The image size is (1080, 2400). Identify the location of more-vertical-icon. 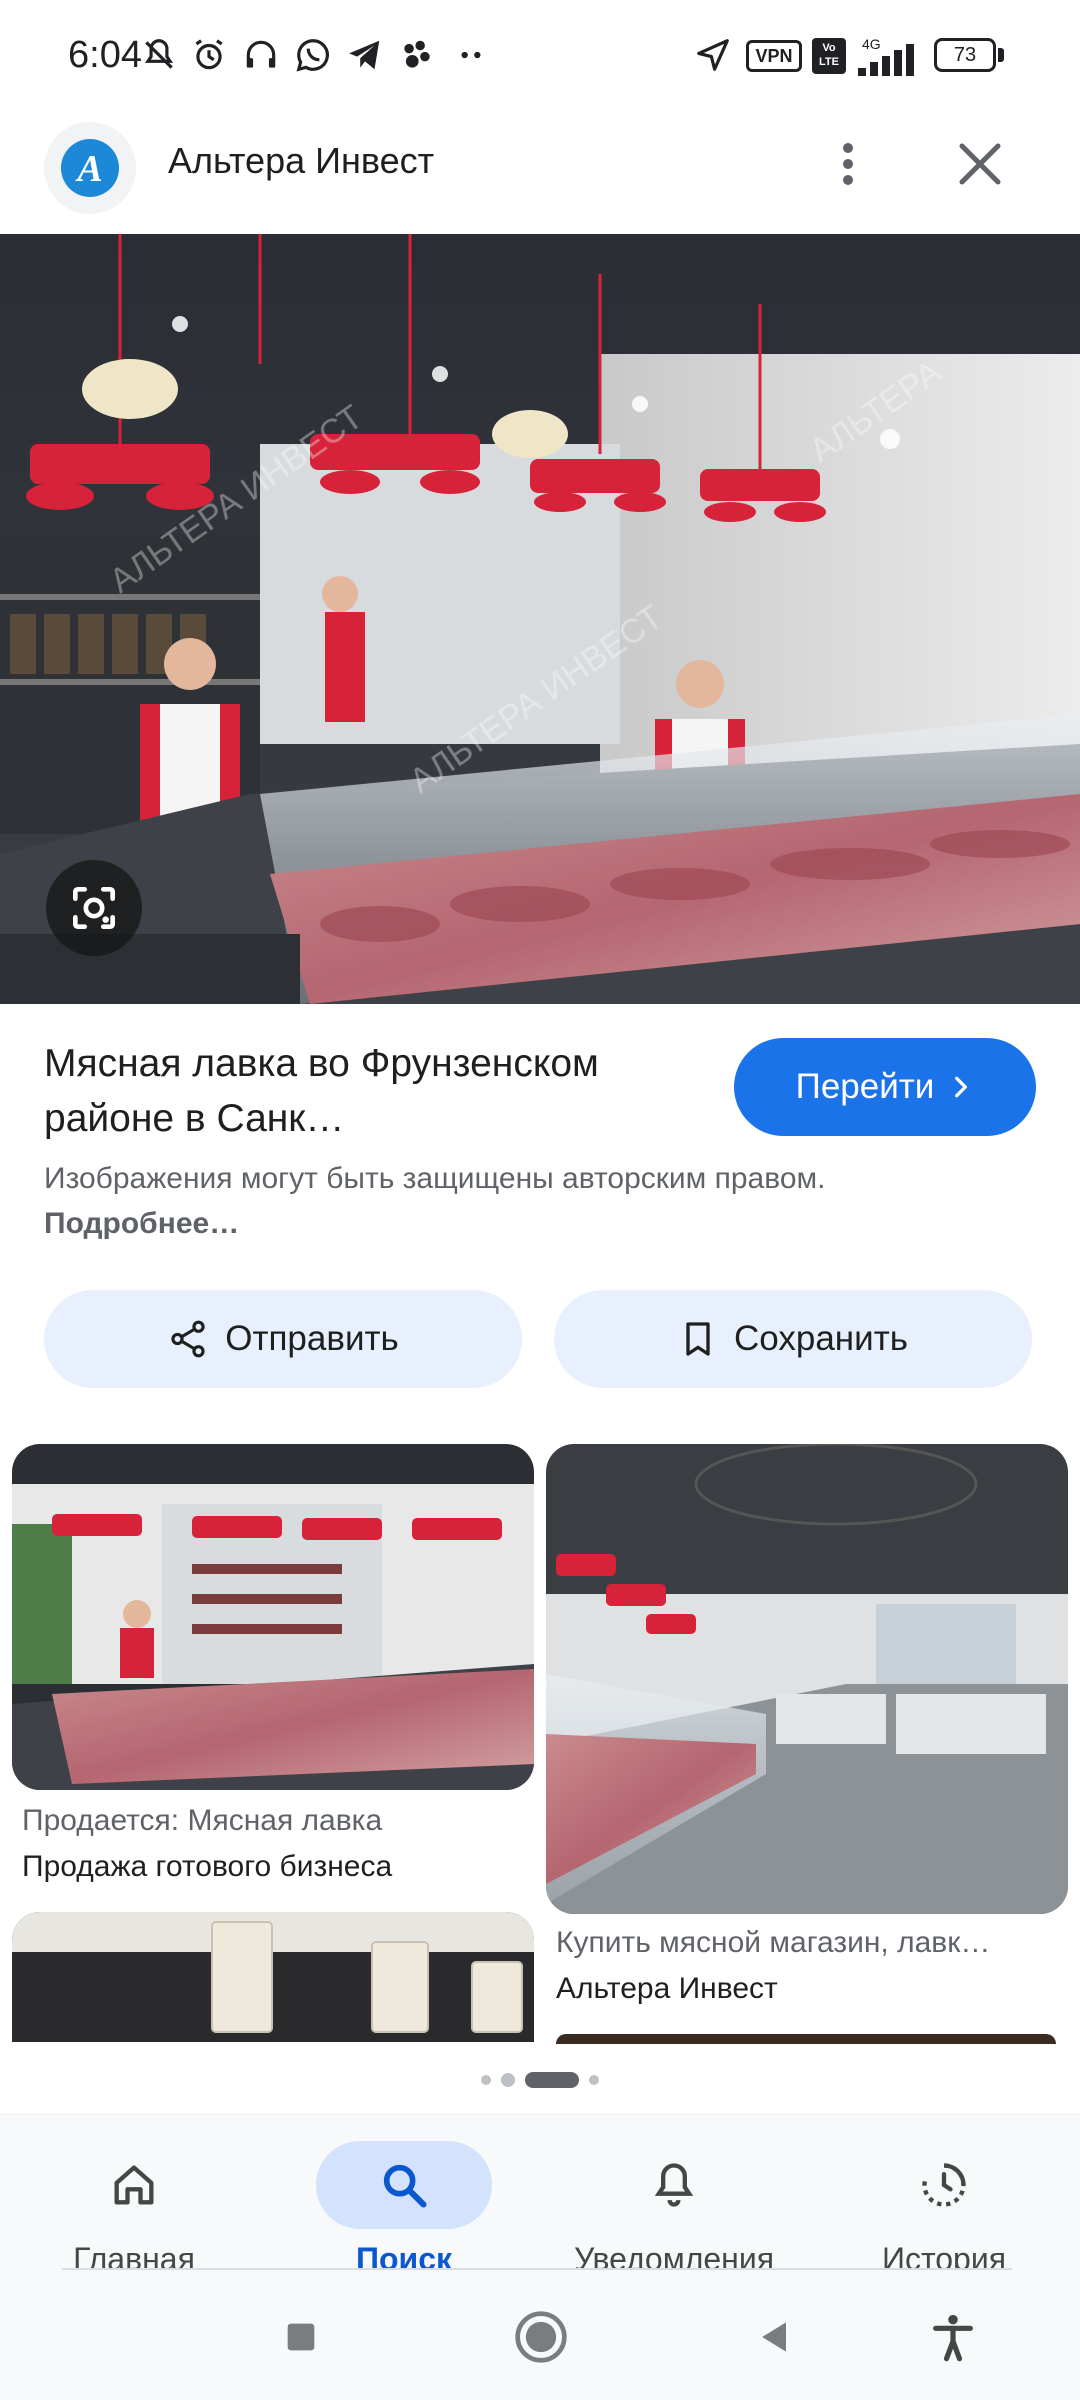
(848, 164).